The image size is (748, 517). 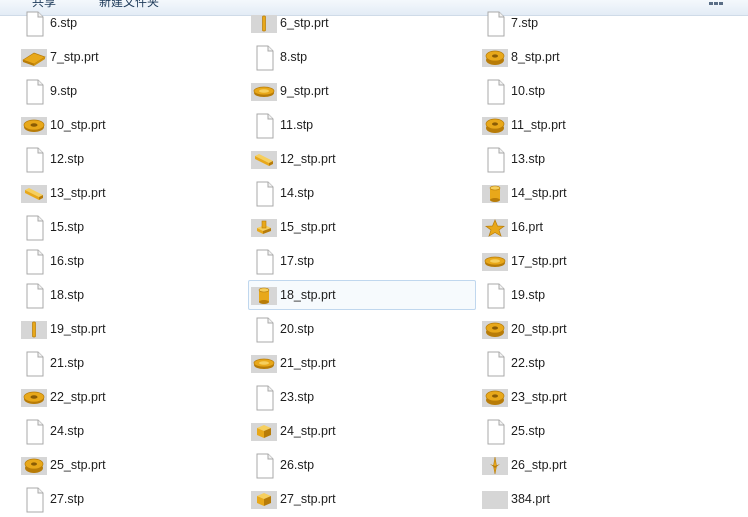 I want to click on file-item: 384.prt, so click(x=593, y=499).